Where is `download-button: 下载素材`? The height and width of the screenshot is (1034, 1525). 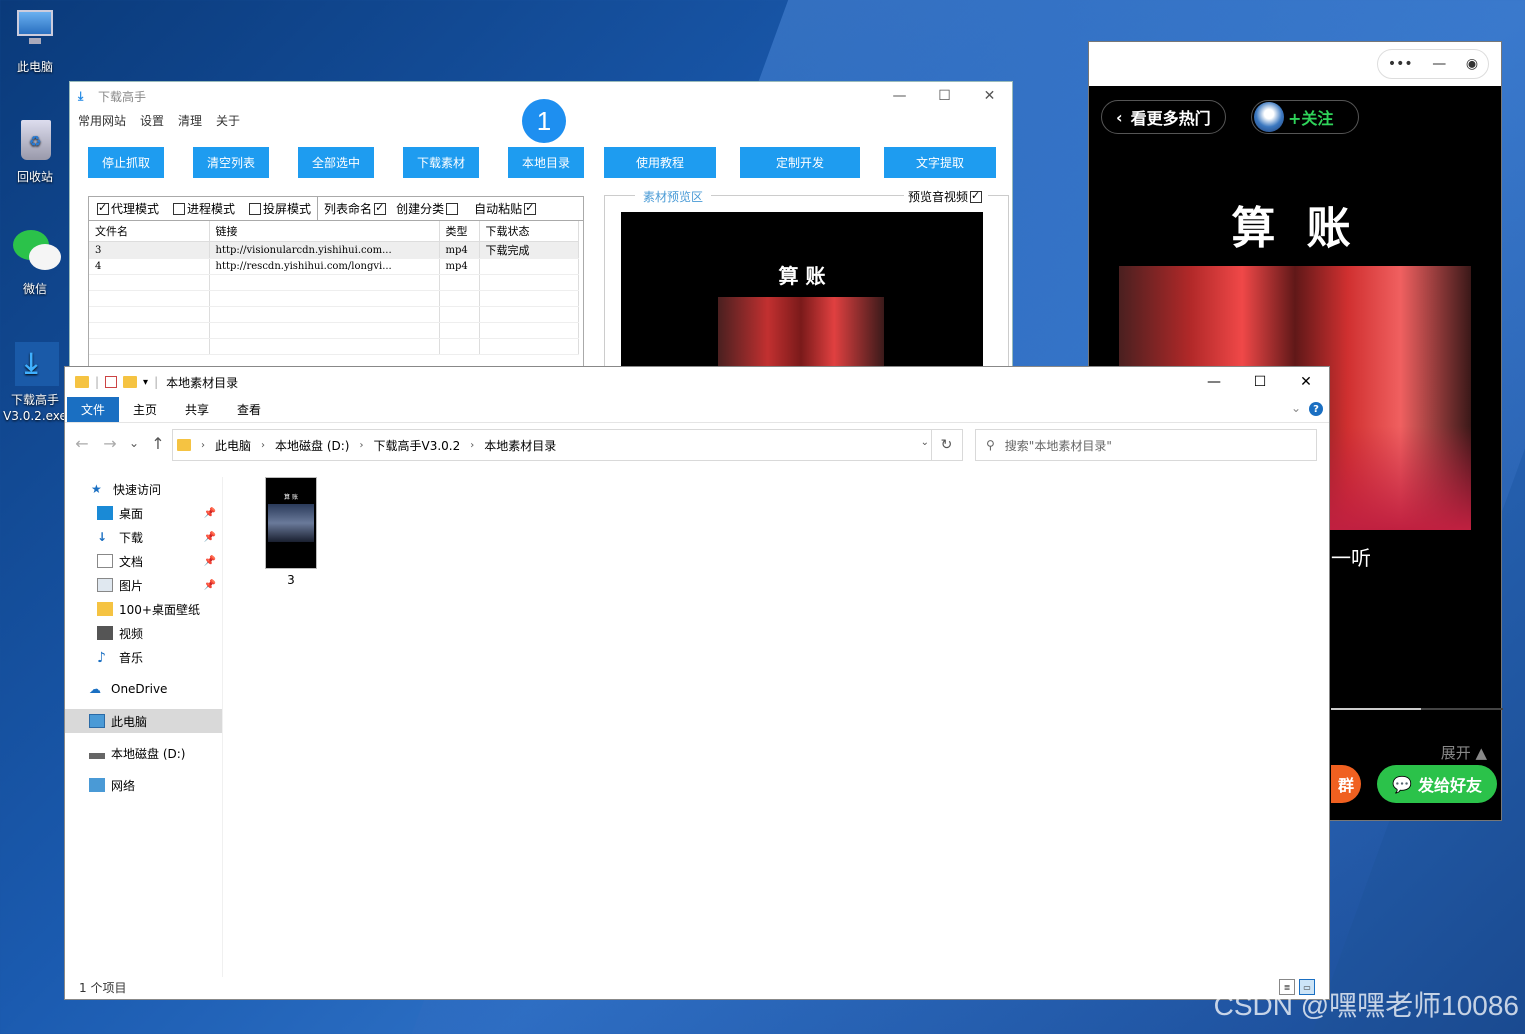
download-button: 下载素材 is located at coordinates (441, 162).